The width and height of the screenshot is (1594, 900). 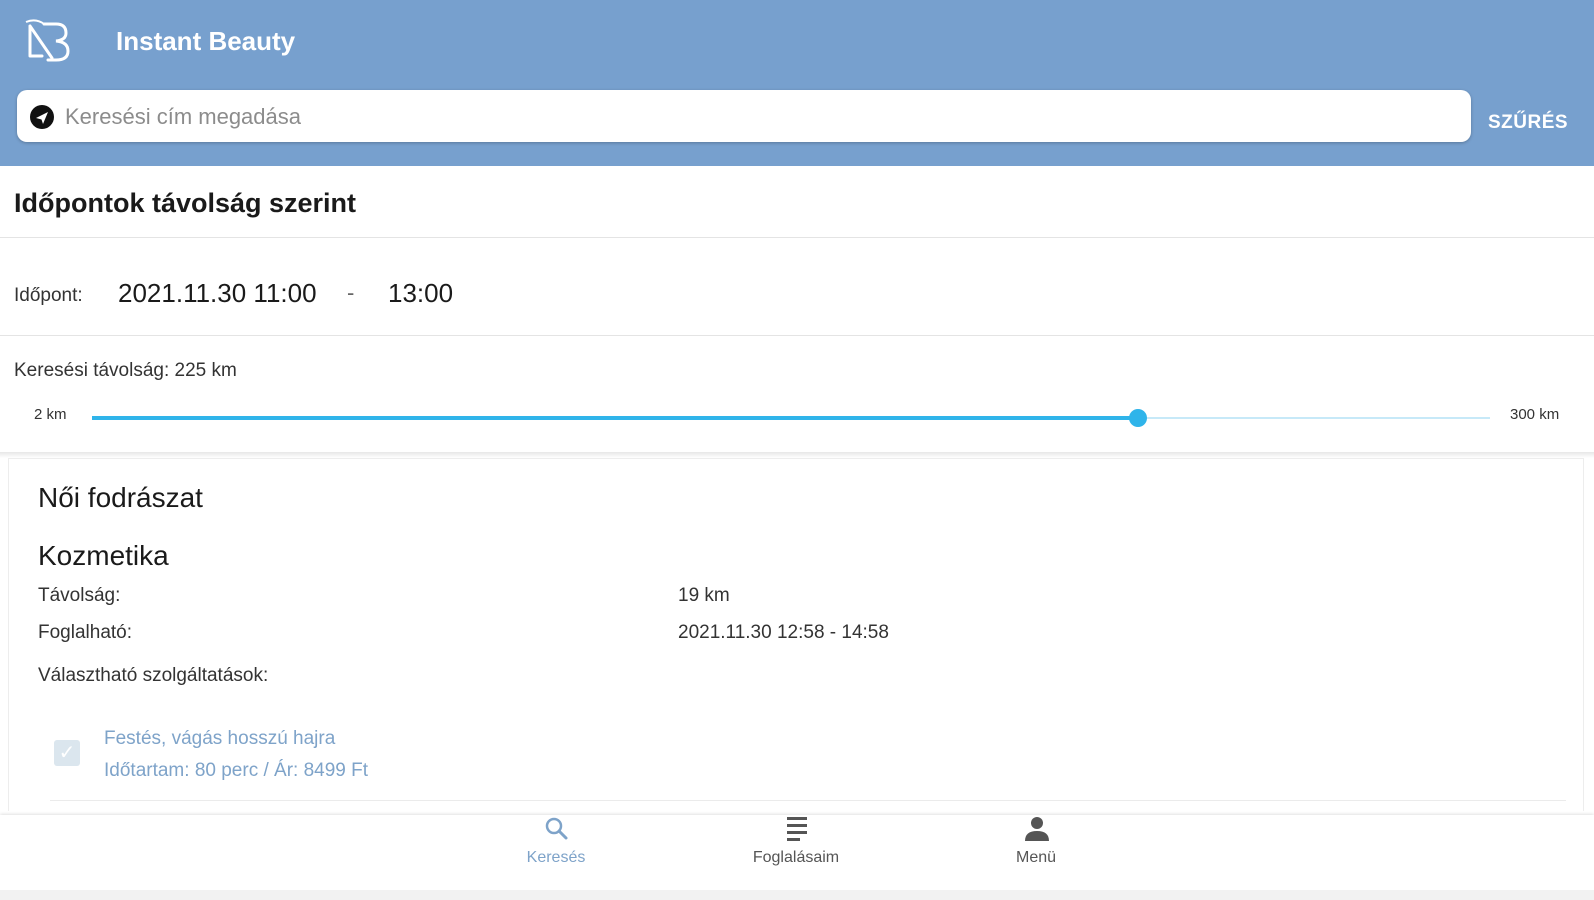 I want to click on nav-item-search: Keresés, so click(x=556, y=850).